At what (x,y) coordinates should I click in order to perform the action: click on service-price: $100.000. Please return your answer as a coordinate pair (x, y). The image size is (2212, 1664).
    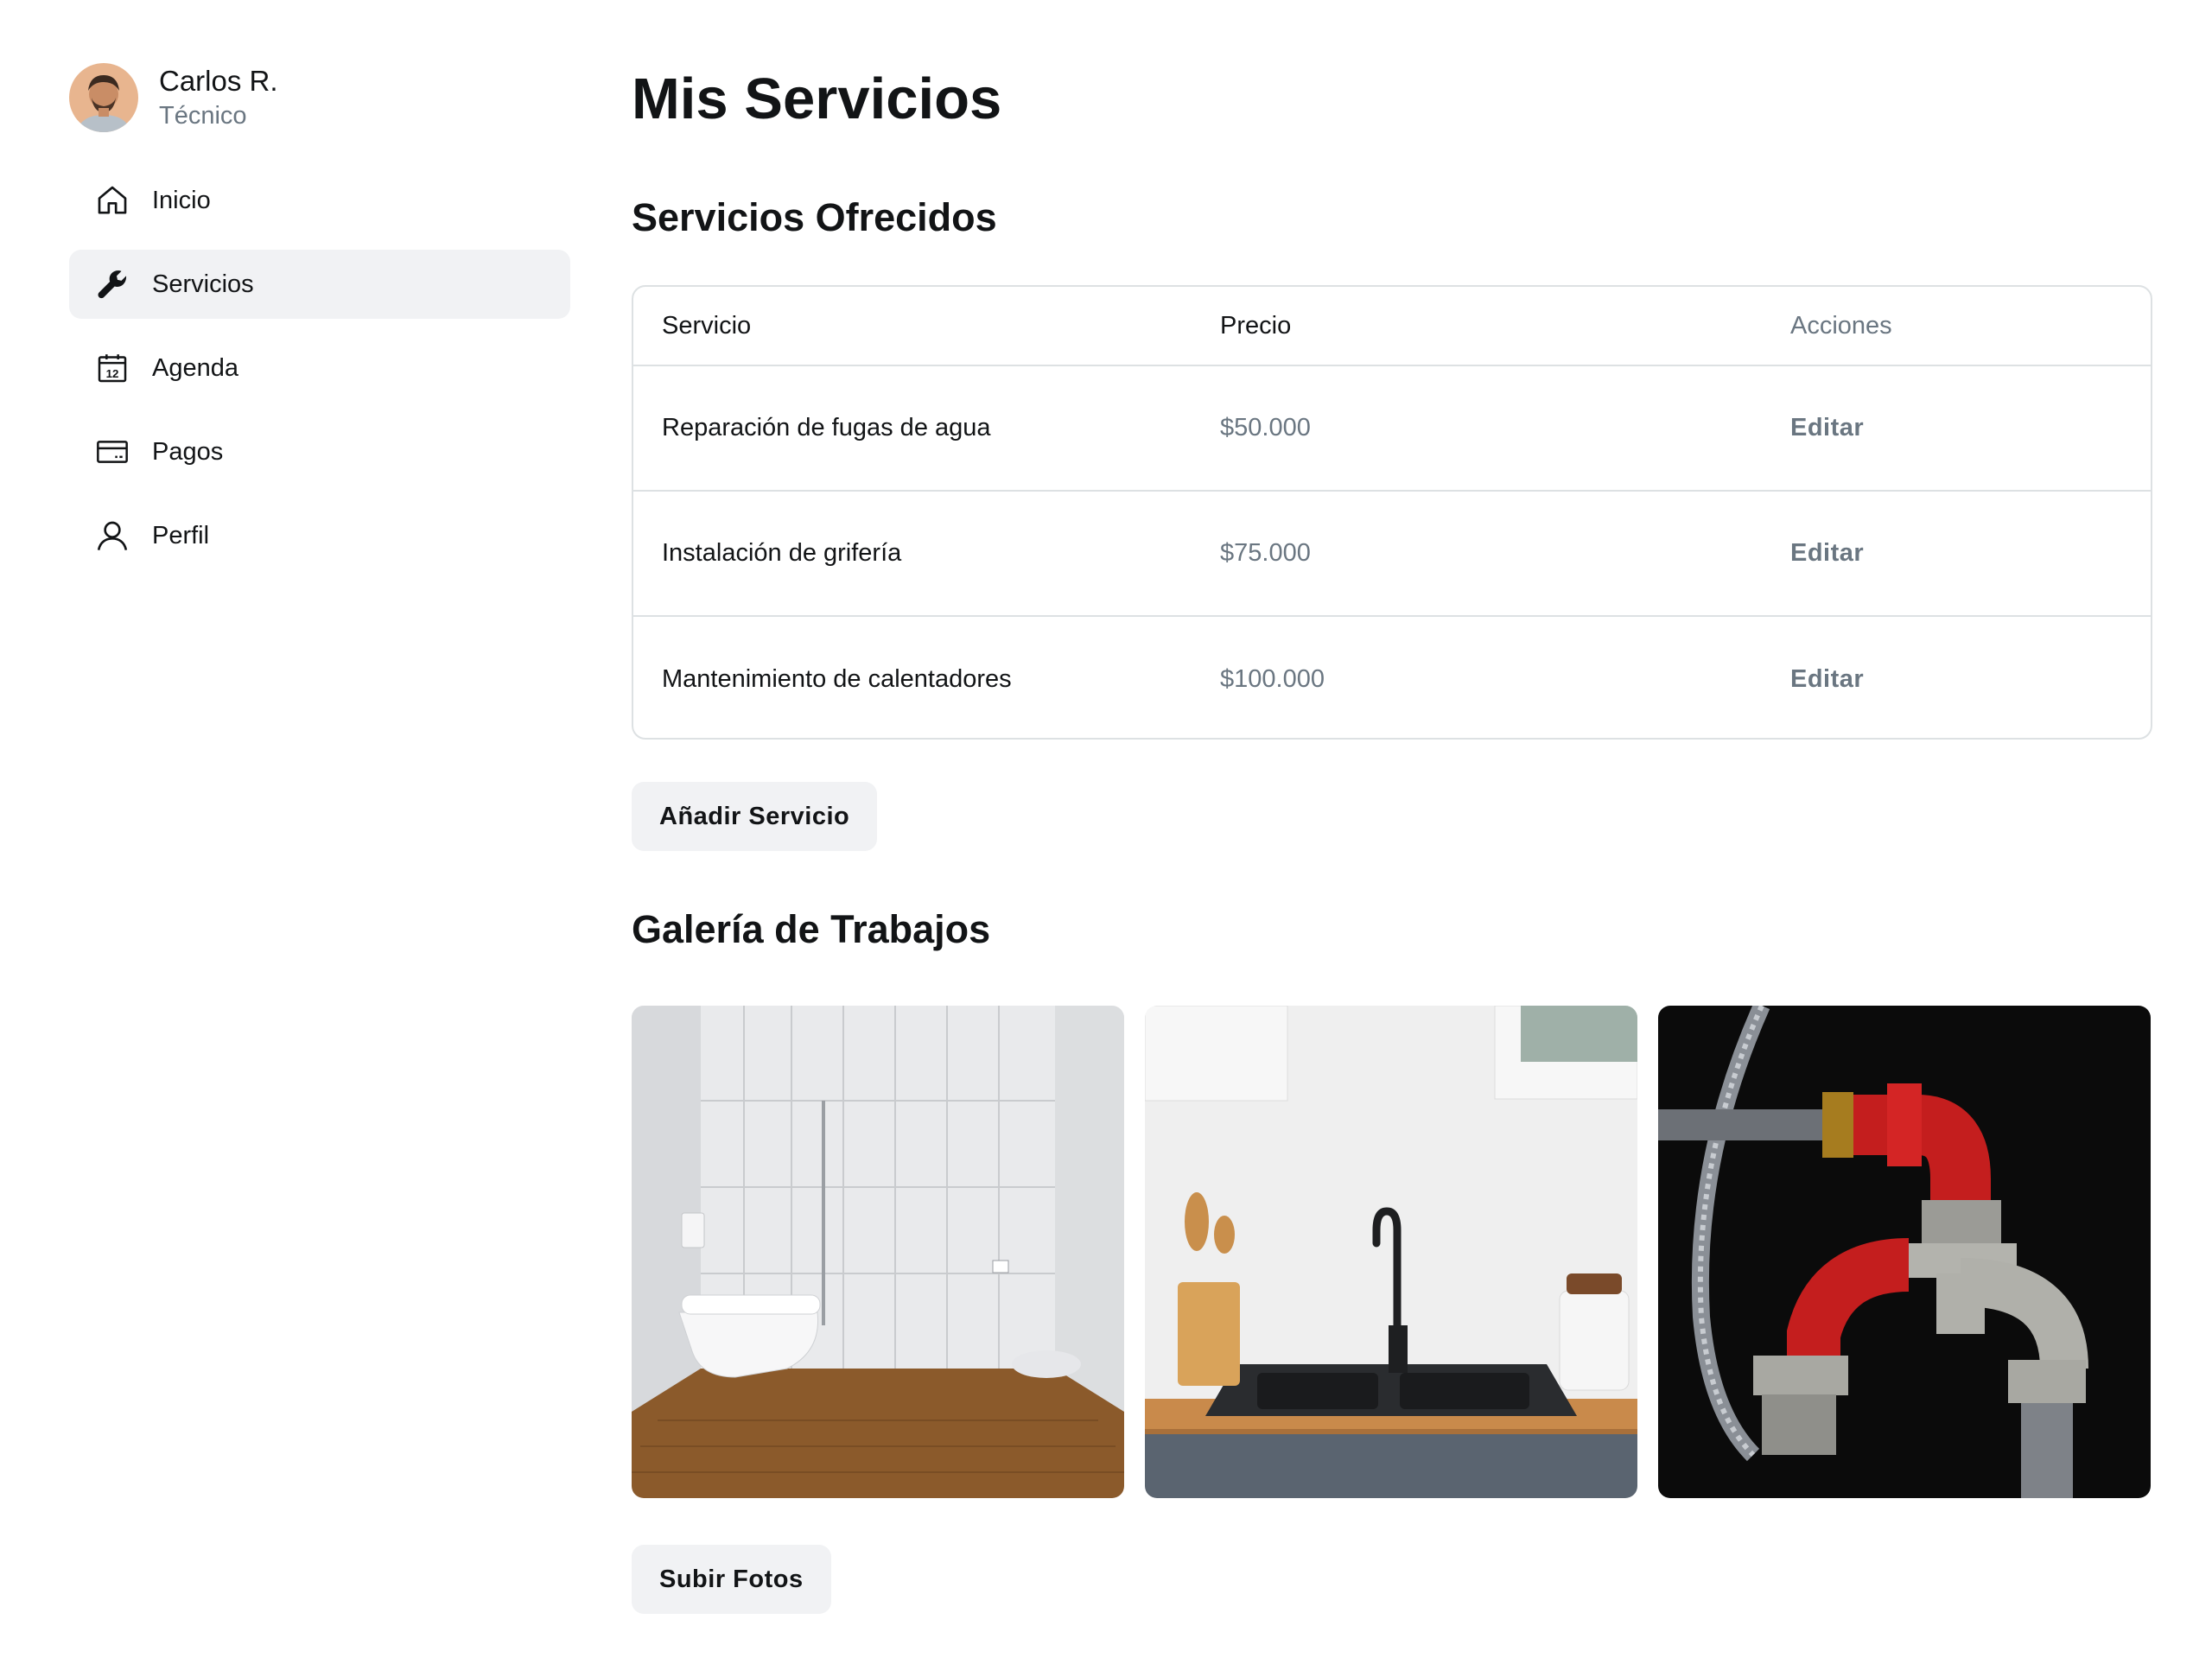
    Looking at the image, I should click on (1272, 679).